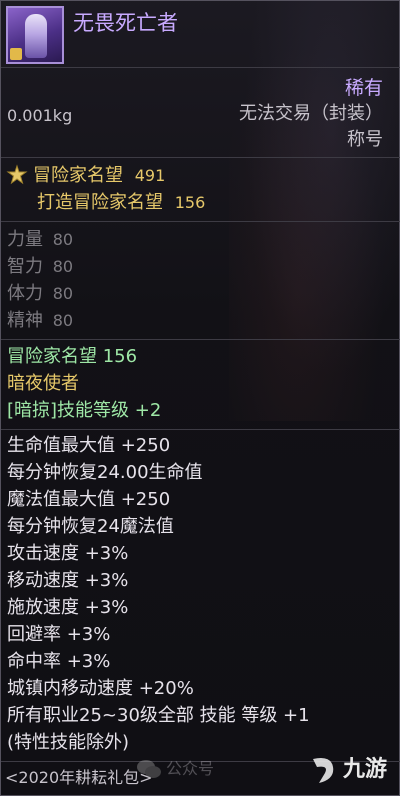 The width and height of the screenshot is (400, 796). What do you see at coordinates (25, 266) in the screenshot?
I see `stat-label: 智力` at bounding box center [25, 266].